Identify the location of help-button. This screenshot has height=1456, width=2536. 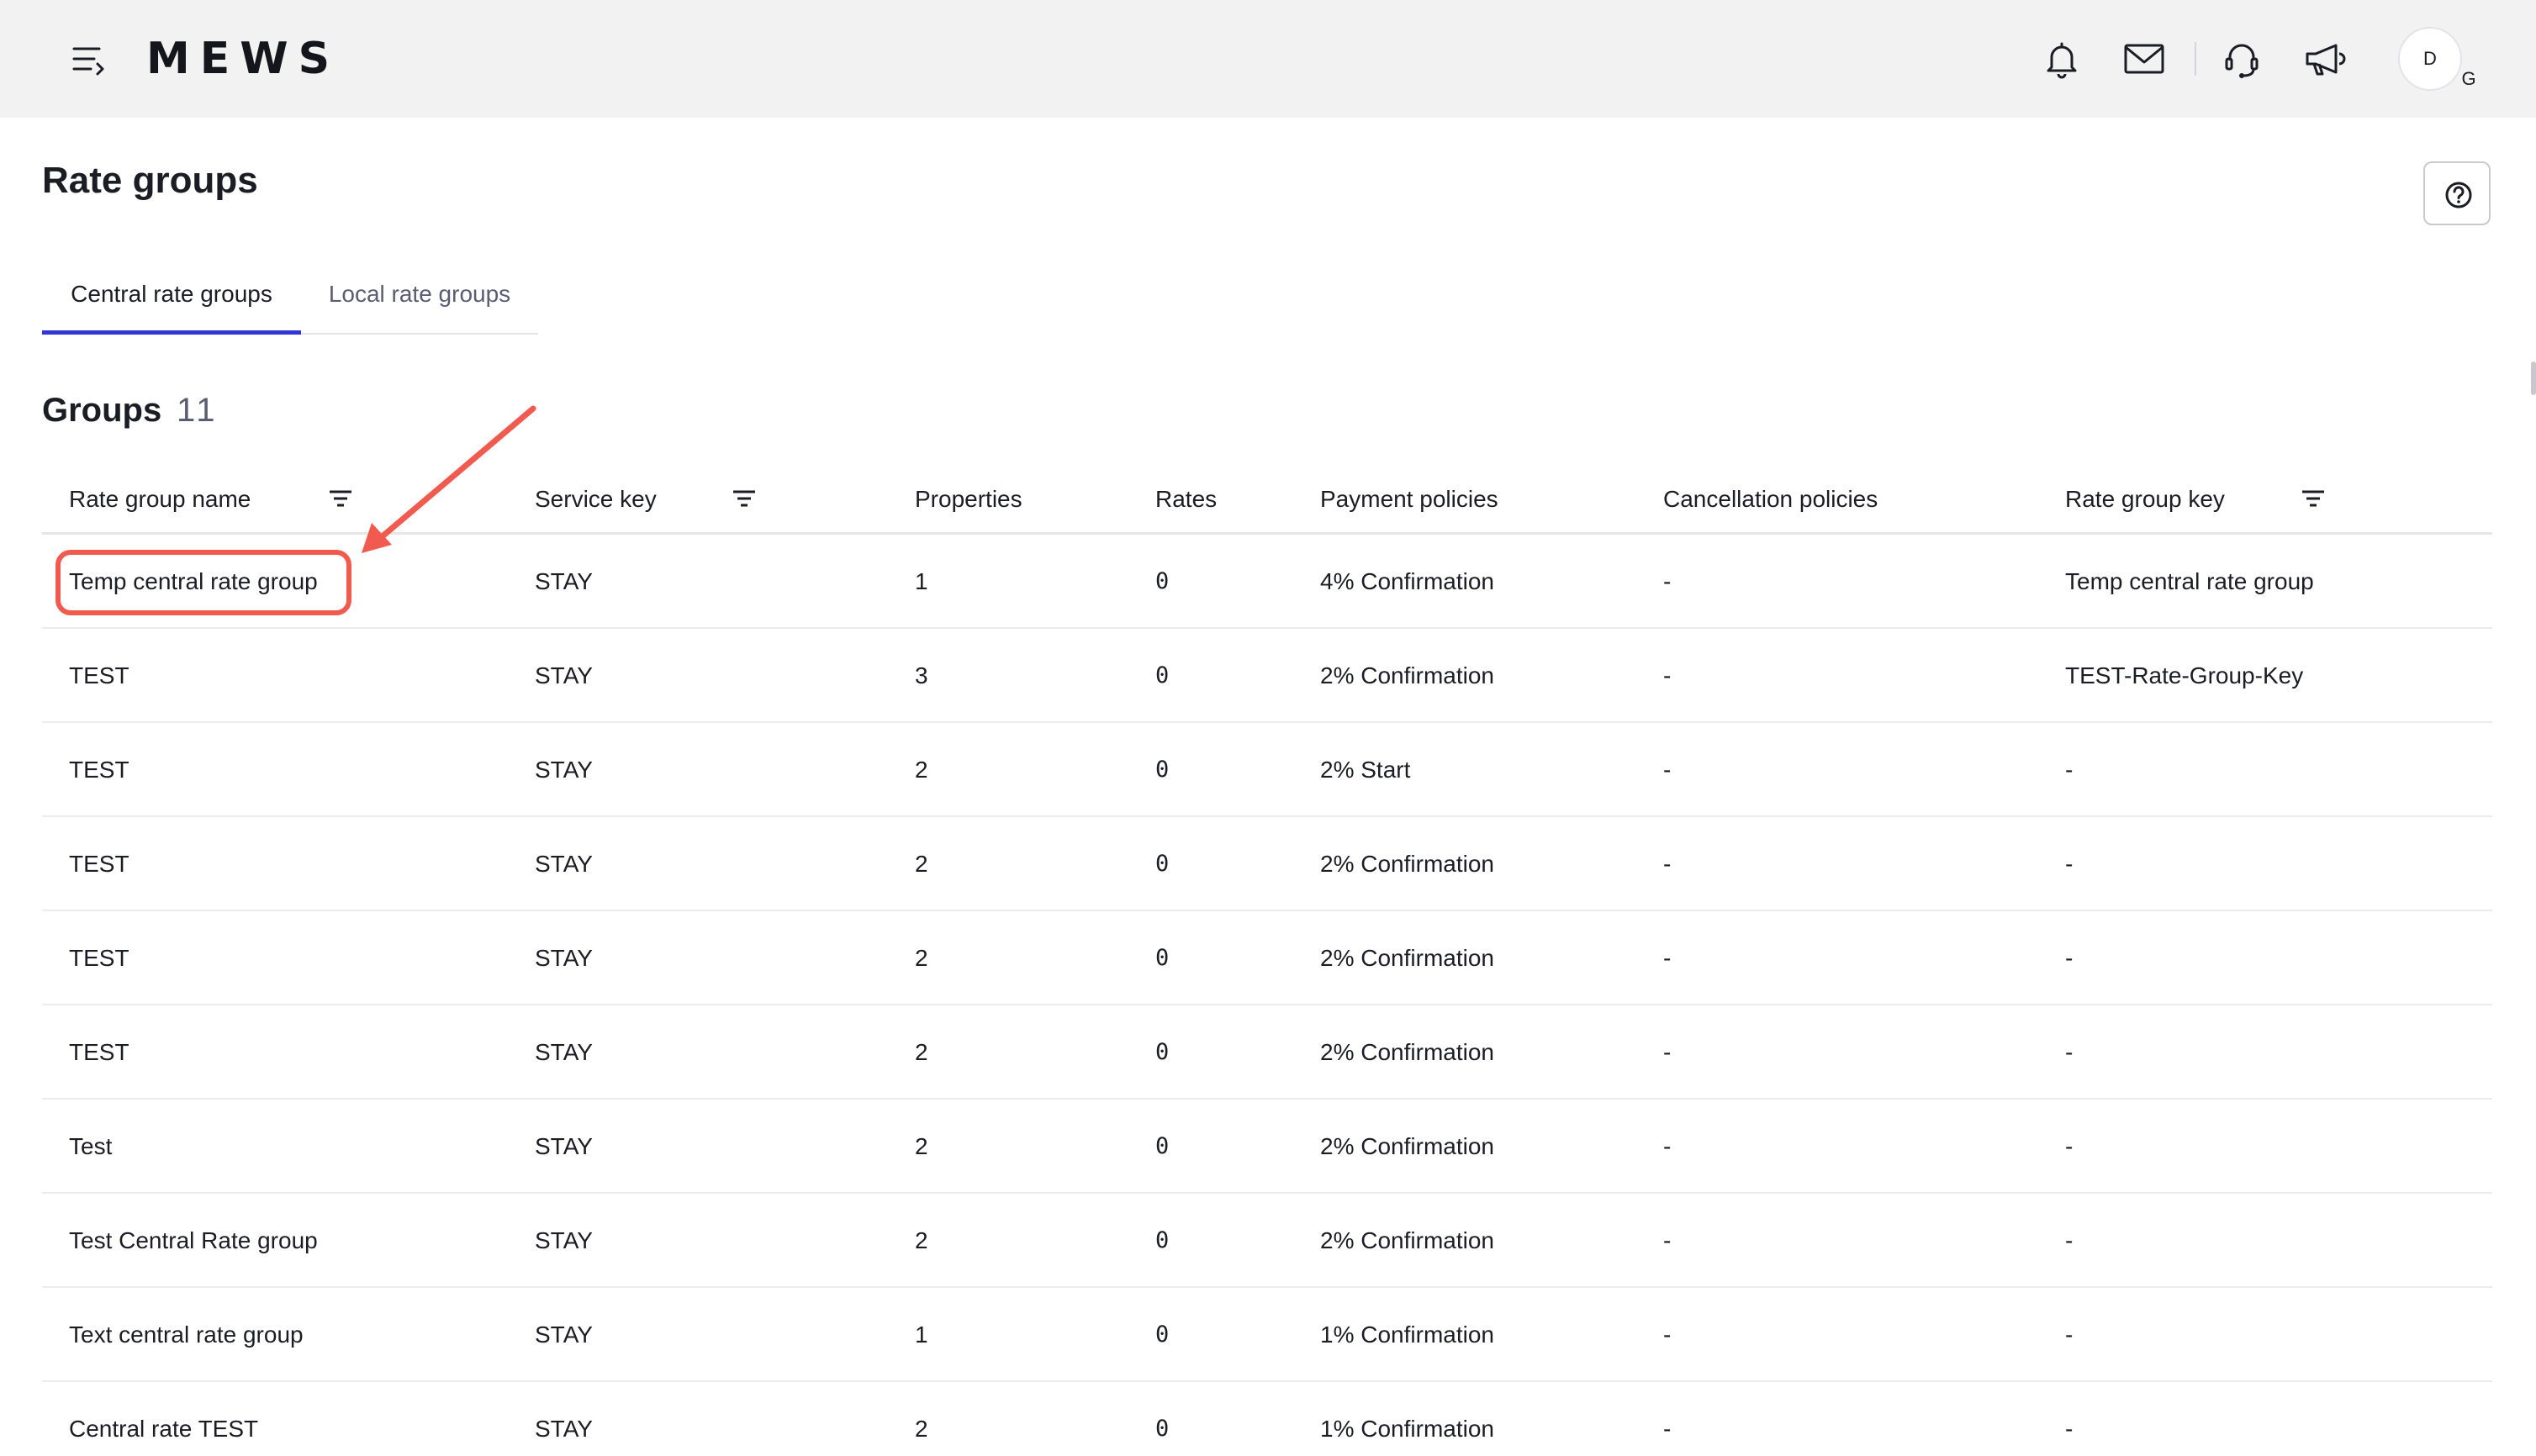
(2457, 193).